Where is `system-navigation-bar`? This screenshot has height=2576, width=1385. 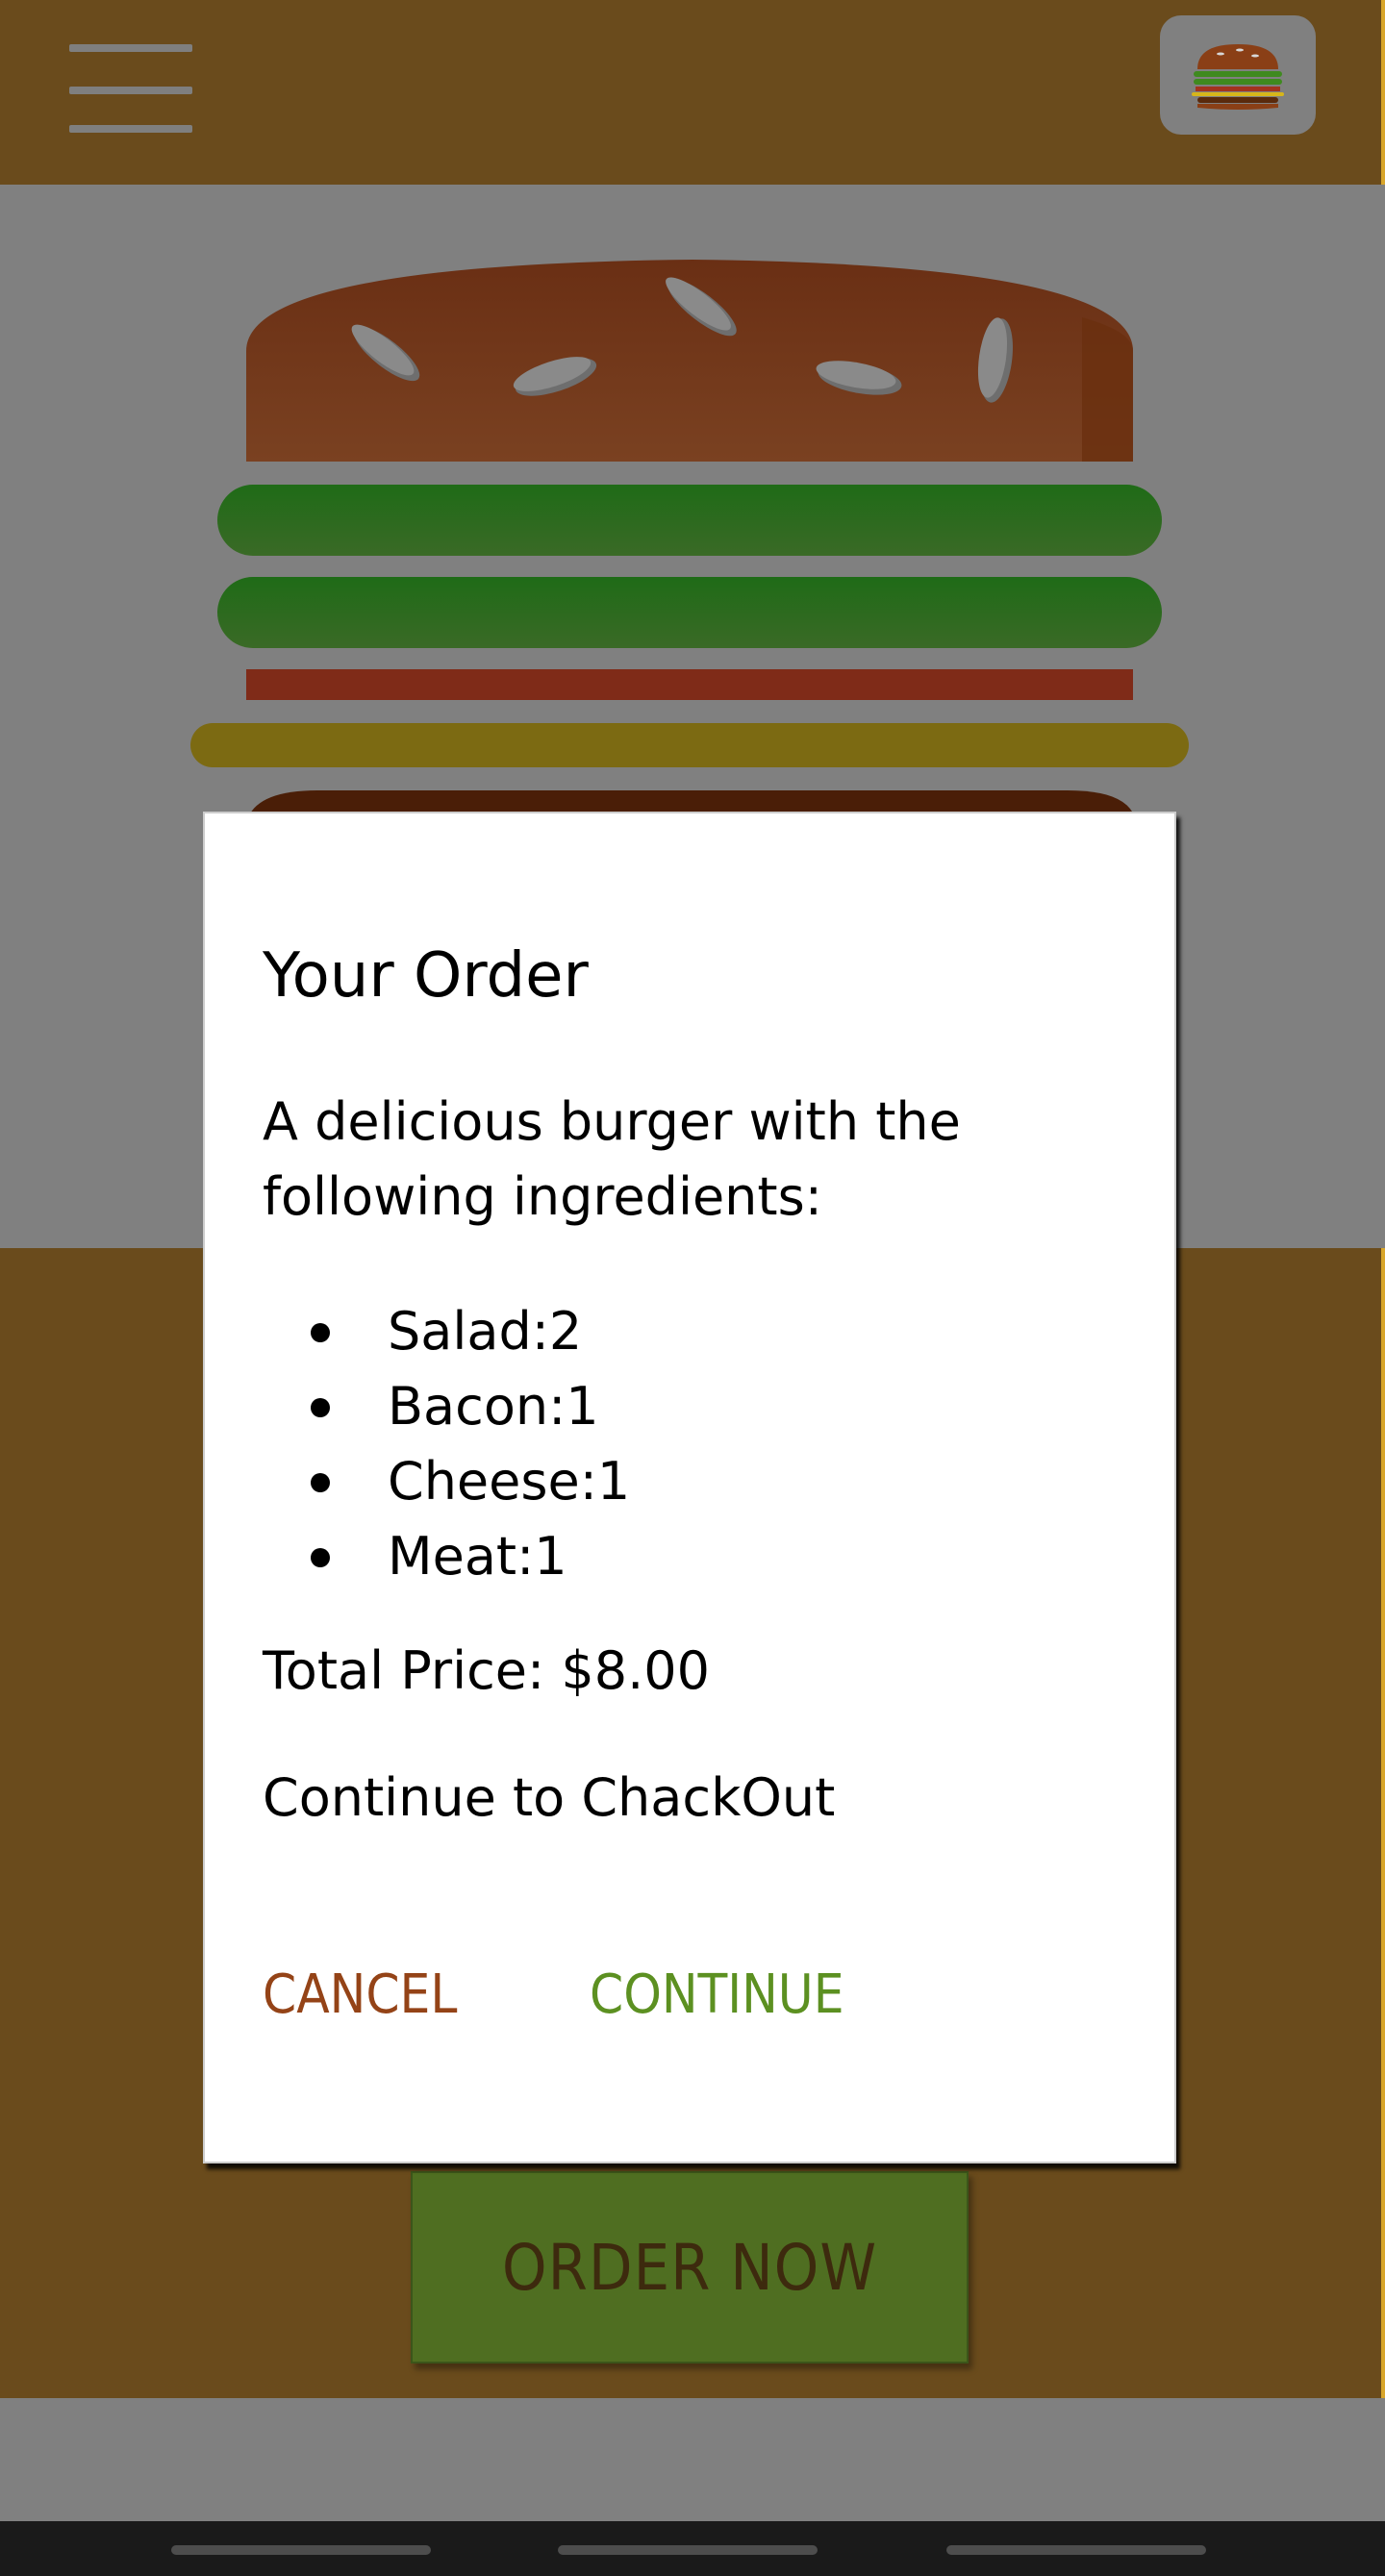
system-navigation-bar is located at coordinates (692, 2548).